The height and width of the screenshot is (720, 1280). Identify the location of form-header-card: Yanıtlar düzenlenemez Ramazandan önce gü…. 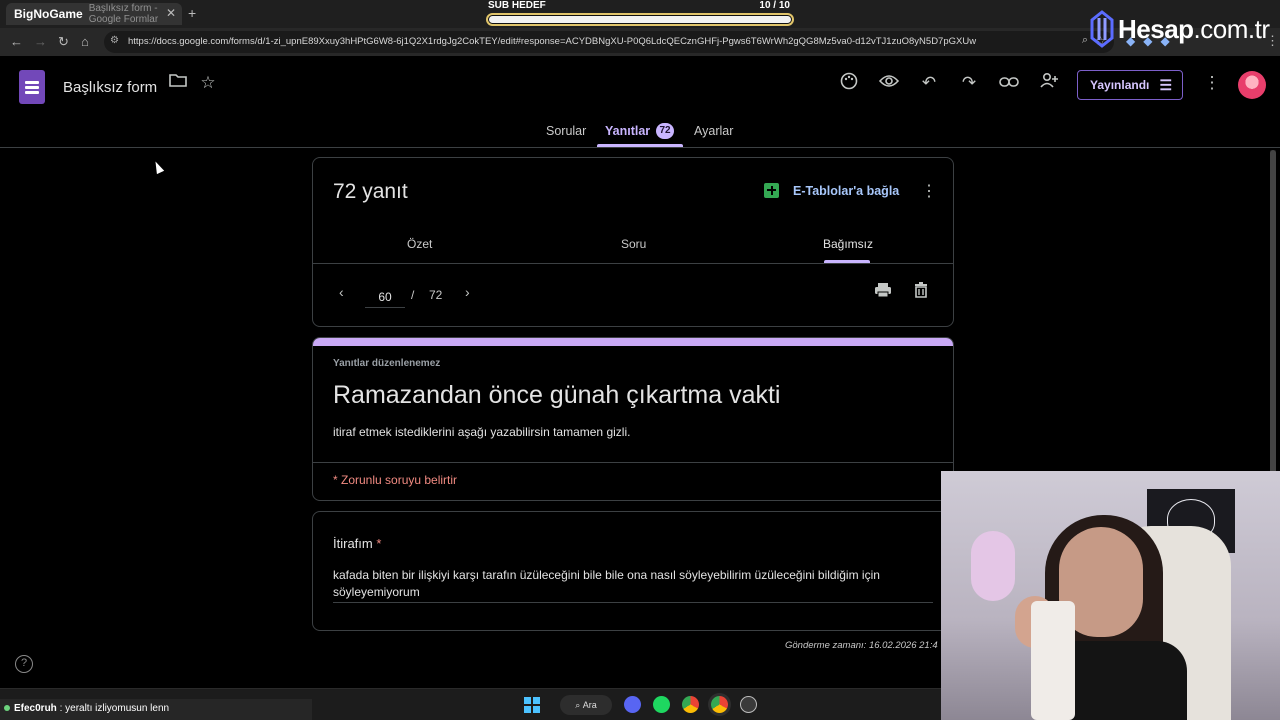
(633, 419).